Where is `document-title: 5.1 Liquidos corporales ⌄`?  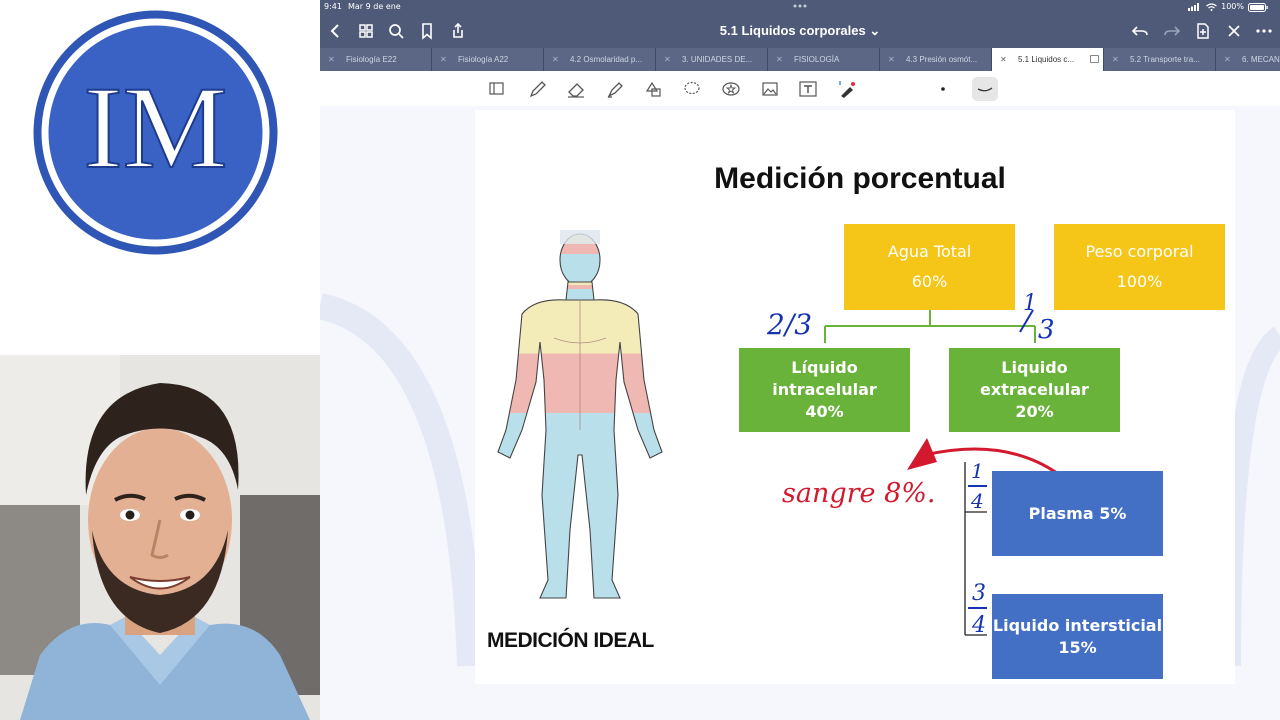 document-title: 5.1 Liquidos corporales ⌄ is located at coordinates (800, 31).